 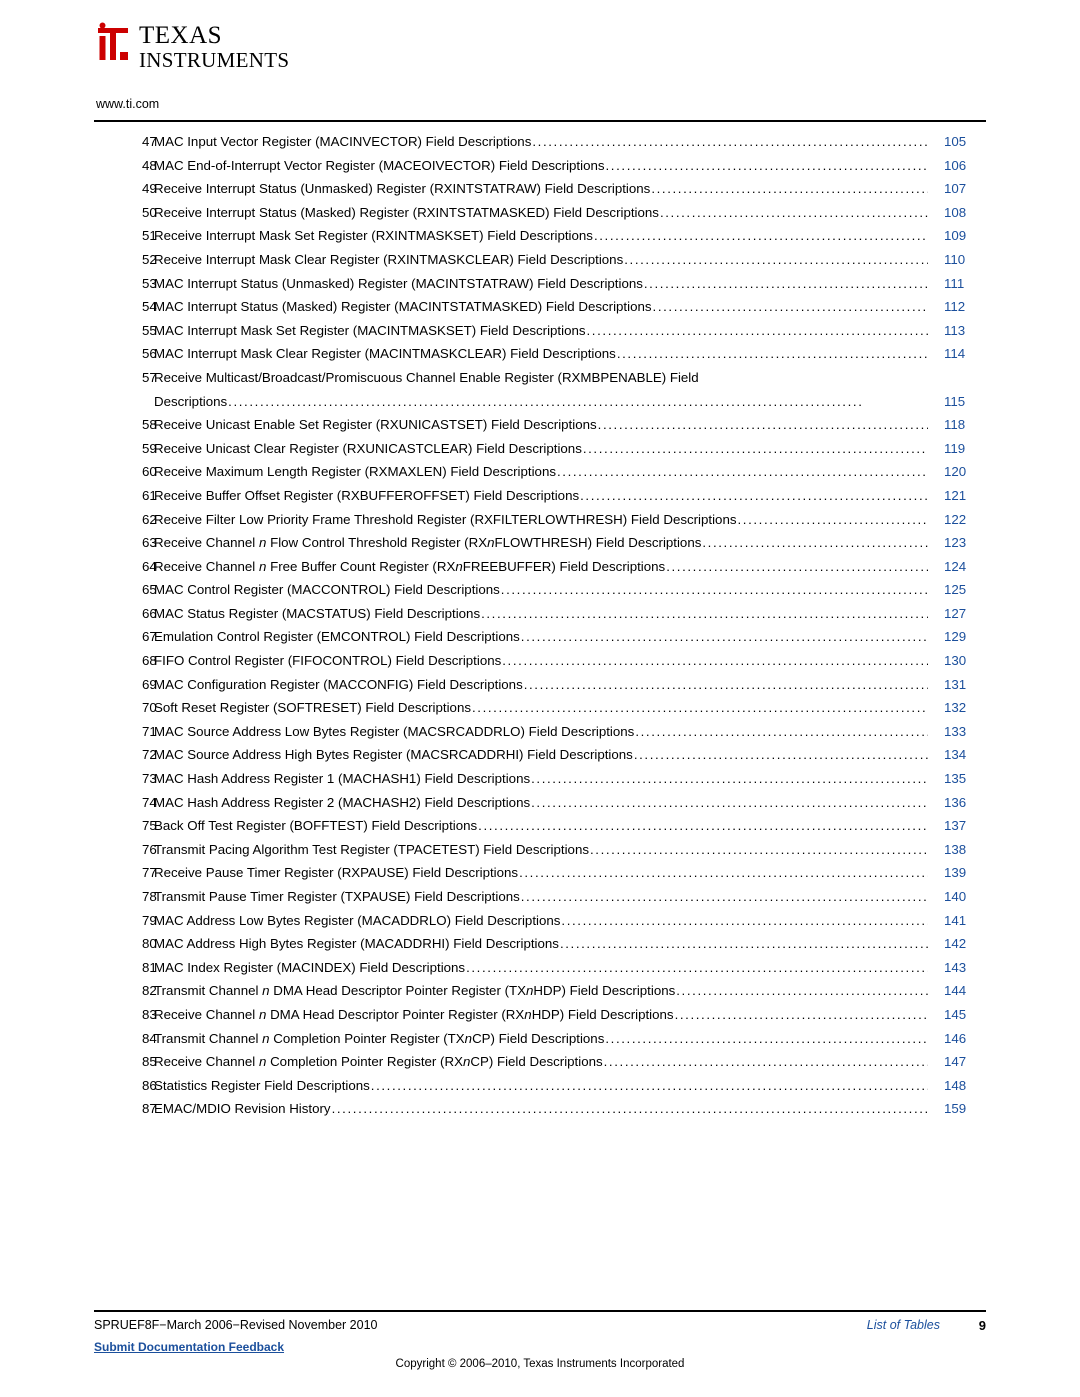 I want to click on toc-entry-page: 132, so click(x=957, y=708).